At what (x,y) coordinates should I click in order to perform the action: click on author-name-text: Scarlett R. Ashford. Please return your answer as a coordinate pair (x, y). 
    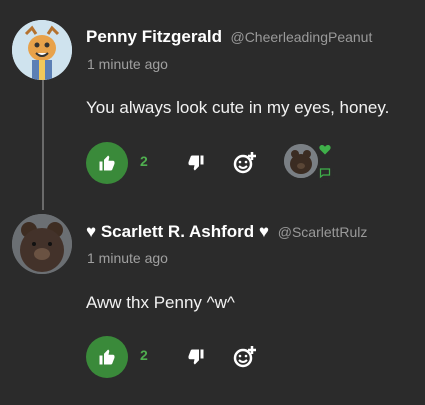
    Looking at the image, I should click on (177, 231).